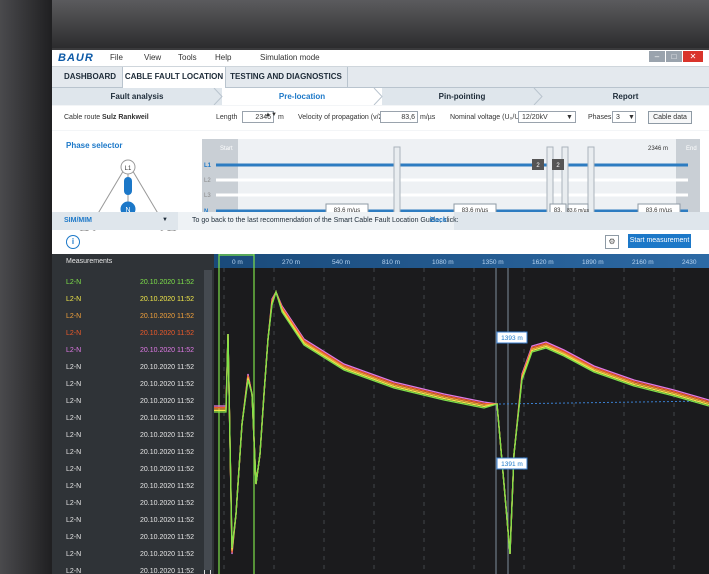  What do you see at coordinates (152, 57) in the screenshot?
I see `menu-view: View` at bounding box center [152, 57].